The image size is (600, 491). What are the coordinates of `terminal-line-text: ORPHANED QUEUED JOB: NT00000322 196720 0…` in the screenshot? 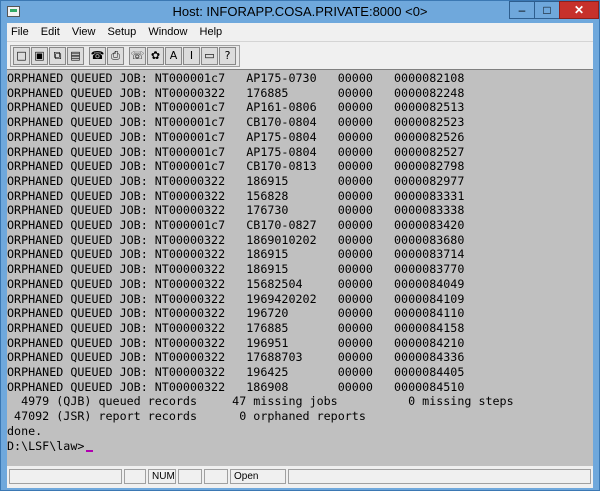 It's located at (236, 313).